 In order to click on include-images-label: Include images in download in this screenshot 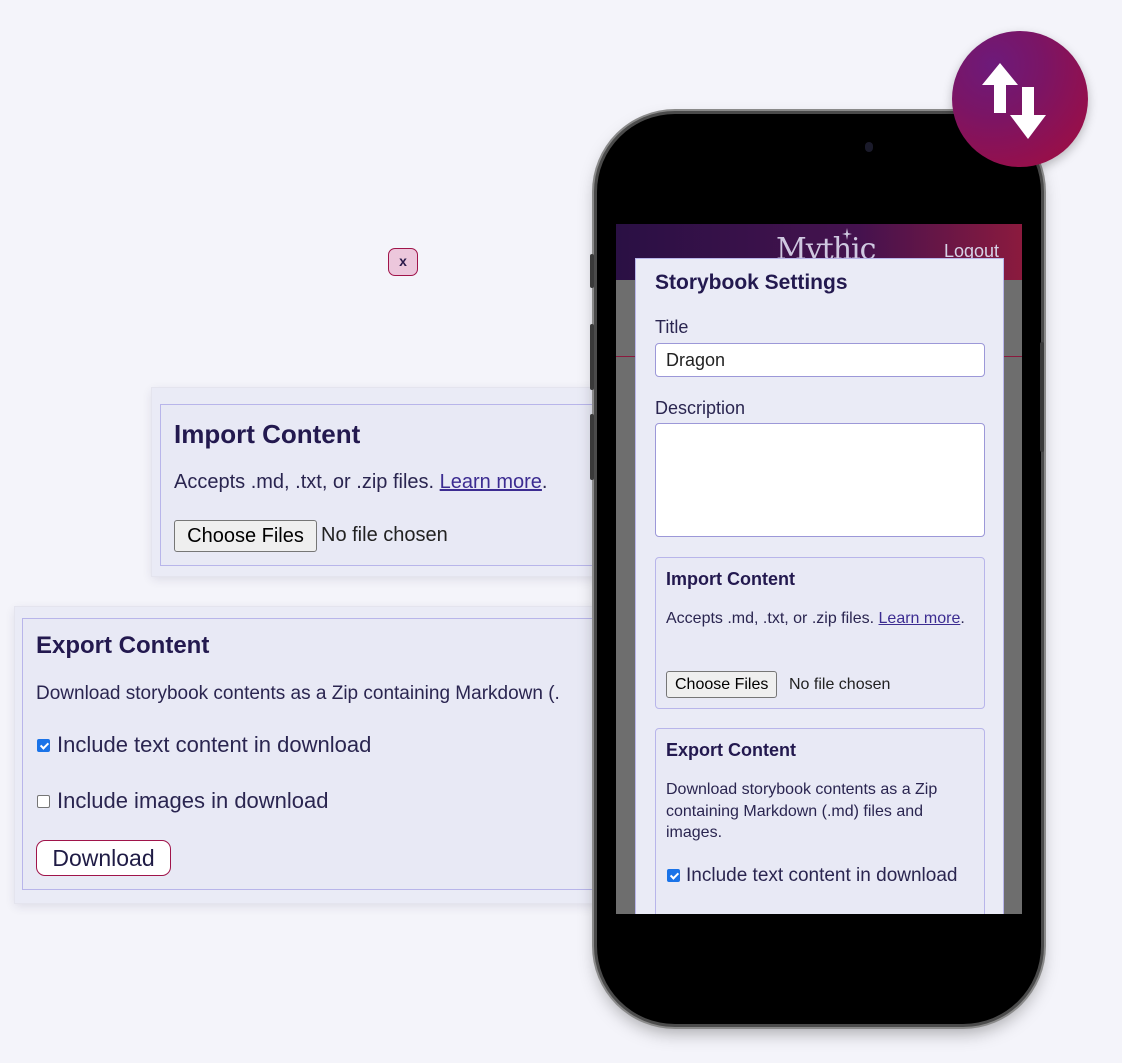, I will do `click(193, 800)`.